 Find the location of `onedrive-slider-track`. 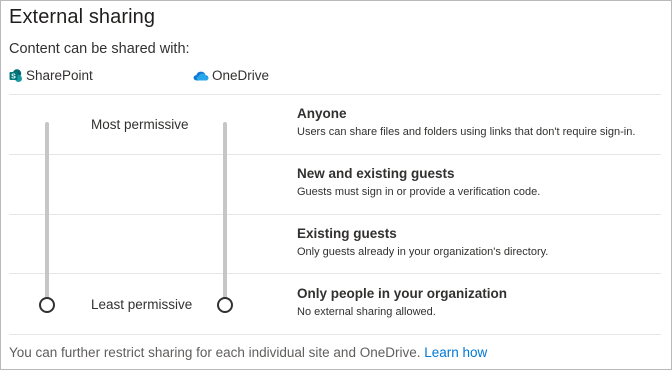

onedrive-slider-track is located at coordinates (225, 210).